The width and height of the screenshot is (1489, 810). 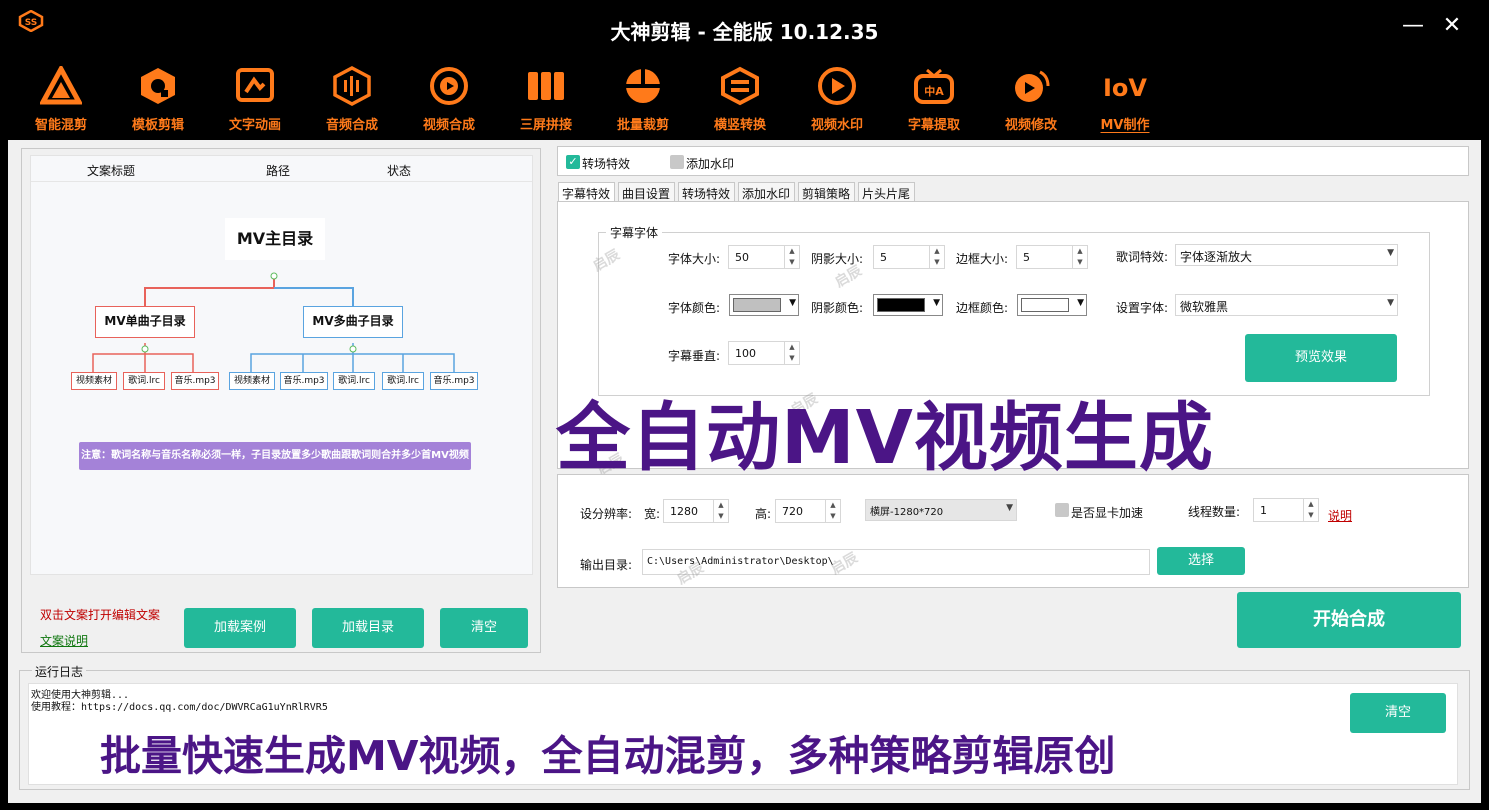 I want to click on diagram-root-node: MV主目录, so click(x=275, y=239).